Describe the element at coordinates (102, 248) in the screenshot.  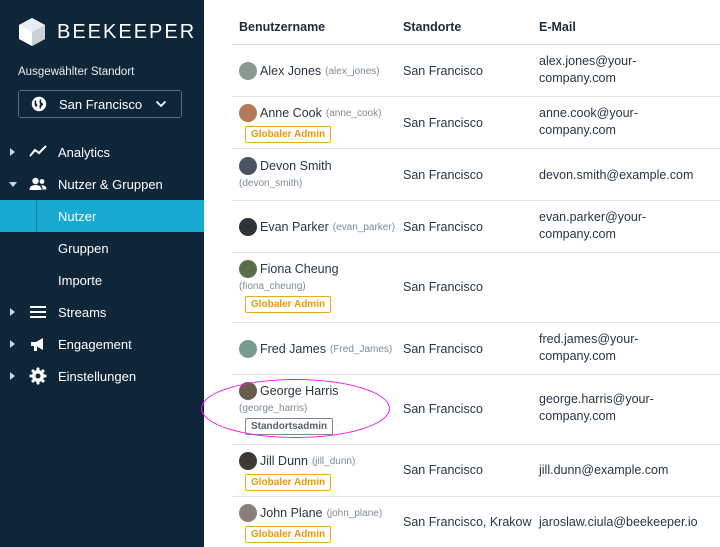
I see `nav-item-groups: Gruppen` at that location.